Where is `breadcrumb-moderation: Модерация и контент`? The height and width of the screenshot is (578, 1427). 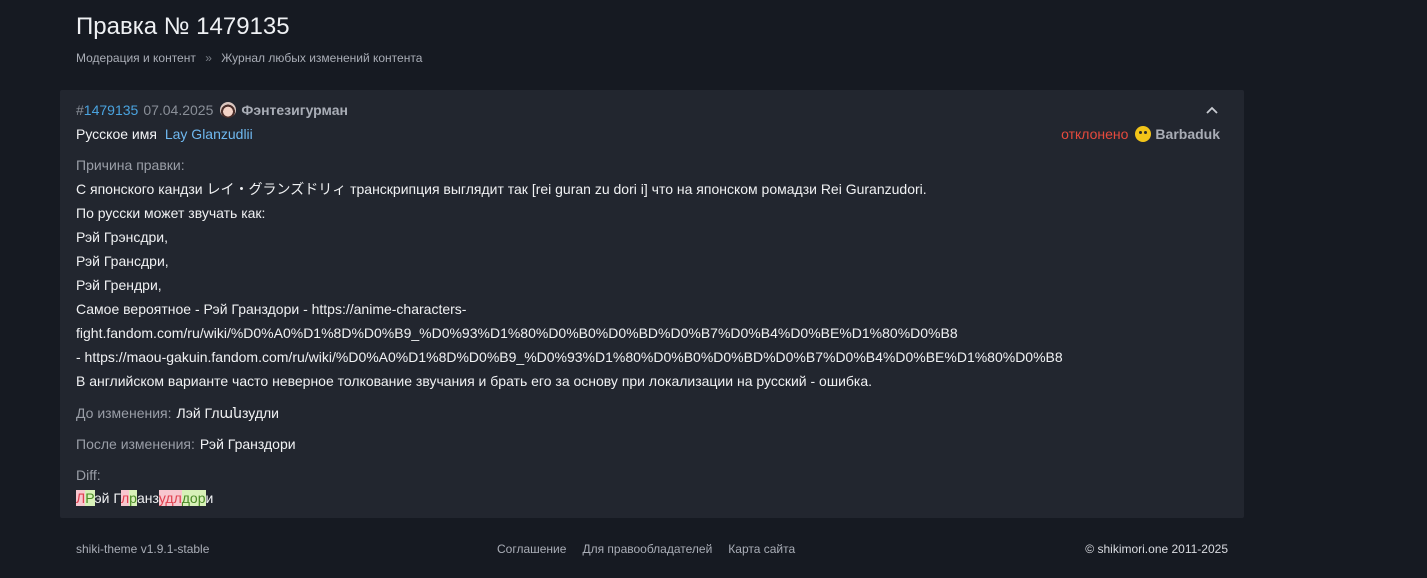 breadcrumb-moderation: Модерация и контент is located at coordinates (136, 58).